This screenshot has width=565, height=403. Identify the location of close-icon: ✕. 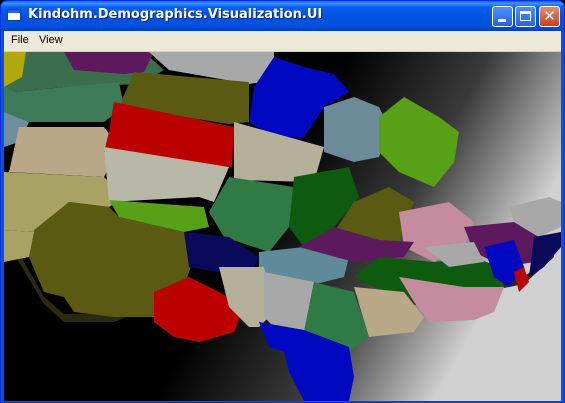
(549, 16).